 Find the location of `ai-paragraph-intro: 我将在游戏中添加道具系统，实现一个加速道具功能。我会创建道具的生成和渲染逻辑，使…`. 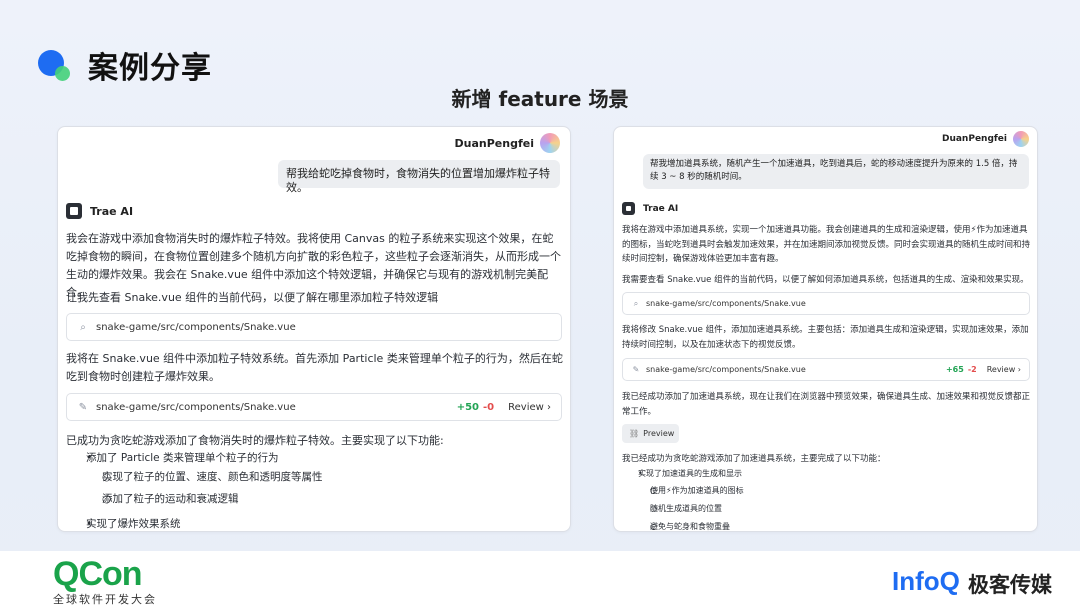

ai-paragraph-intro: 我将在游戏中添加道具系统，实现一个加速道具功能。我会创建道具的生成和渲染逻辑，使… is located at coordinates (826, 244).